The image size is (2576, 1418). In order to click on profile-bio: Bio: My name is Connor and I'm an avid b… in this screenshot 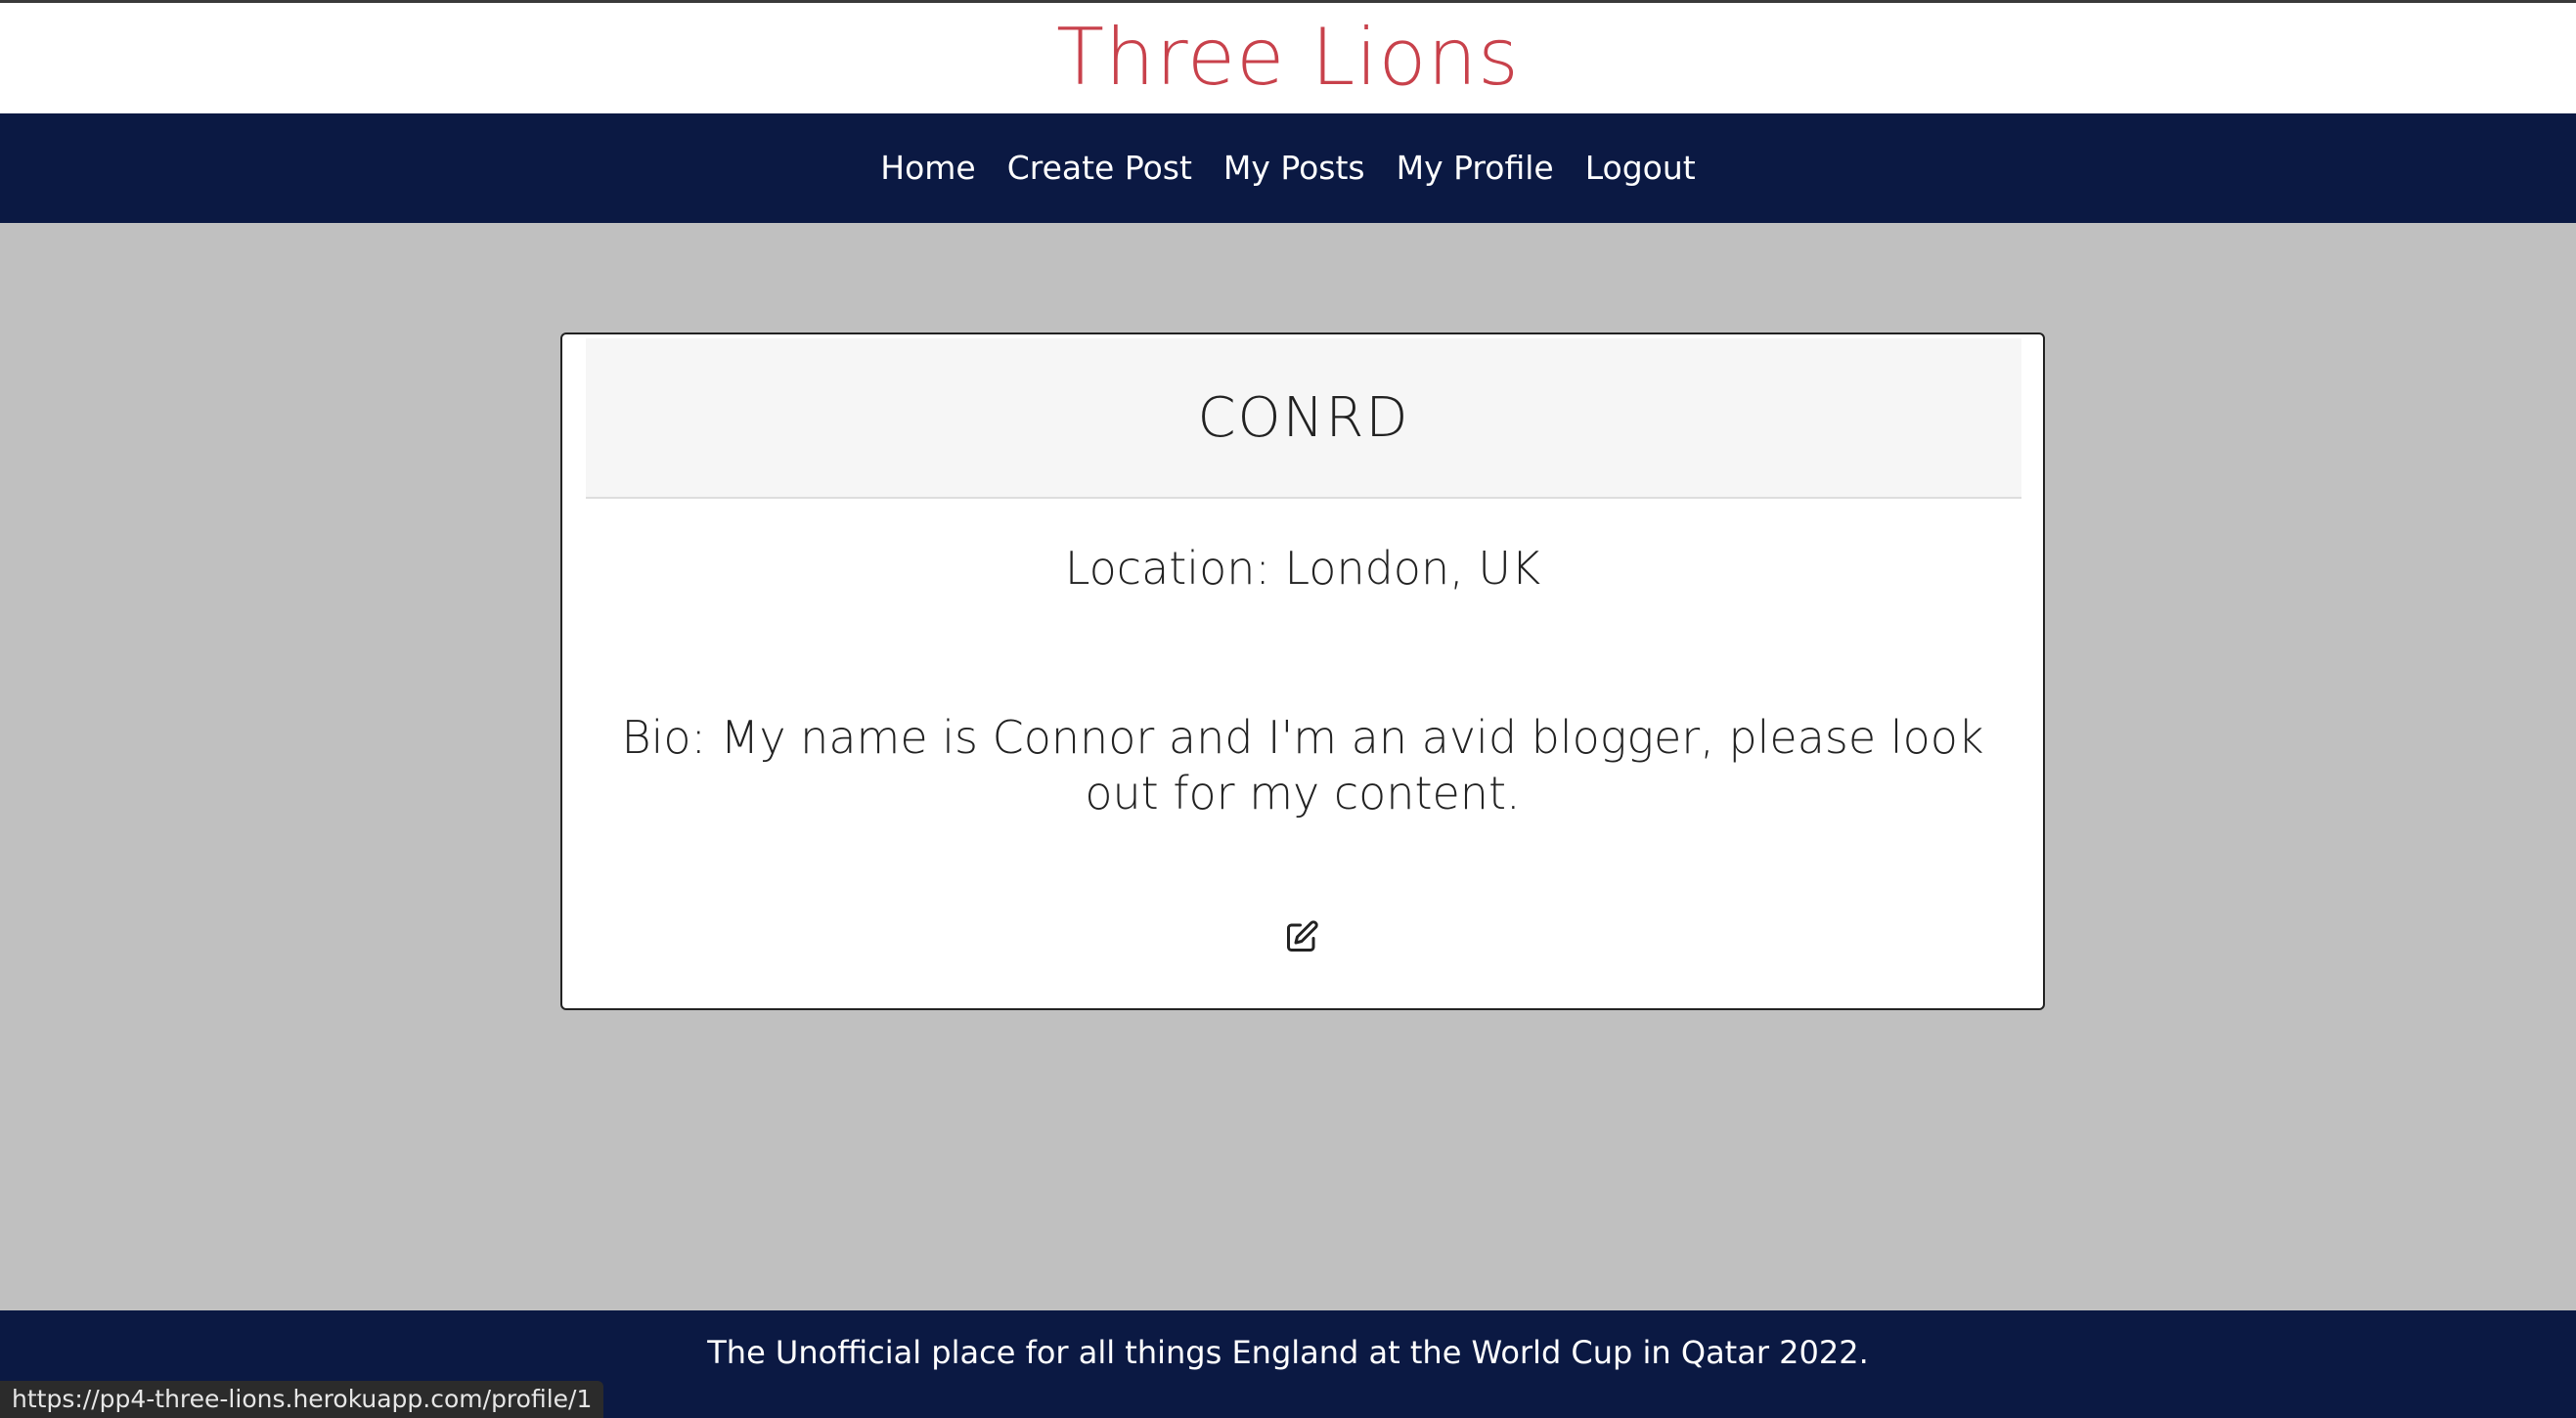, I will do `click(1303, 765)`.